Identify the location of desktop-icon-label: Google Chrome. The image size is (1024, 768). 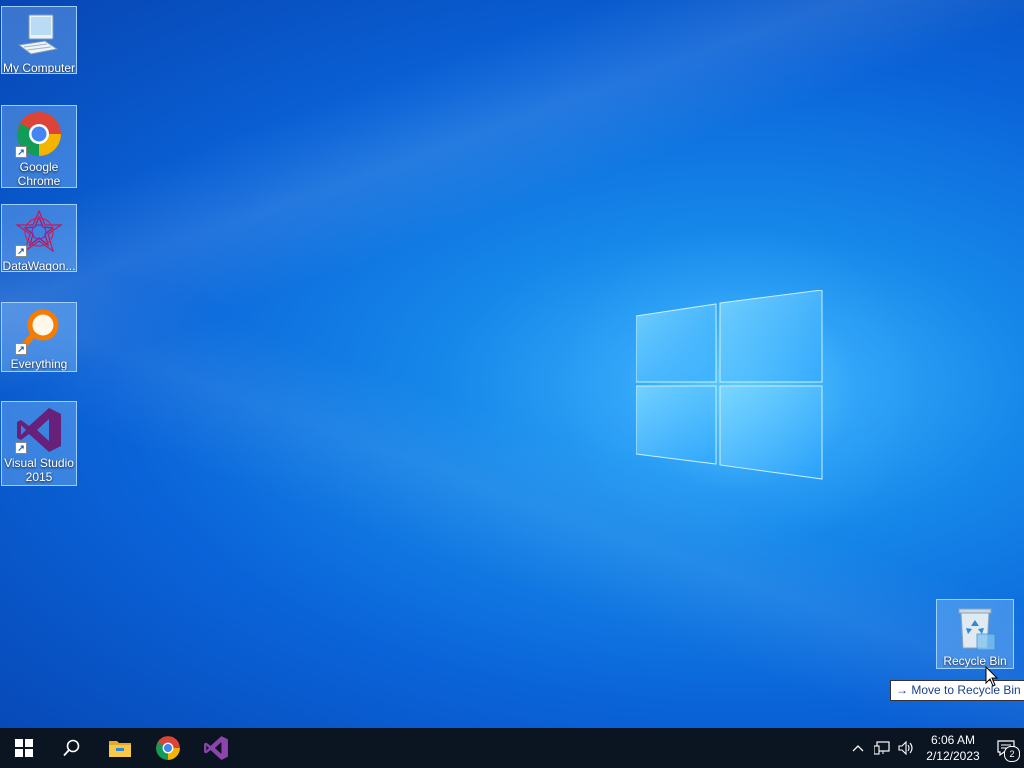
(39, 173).